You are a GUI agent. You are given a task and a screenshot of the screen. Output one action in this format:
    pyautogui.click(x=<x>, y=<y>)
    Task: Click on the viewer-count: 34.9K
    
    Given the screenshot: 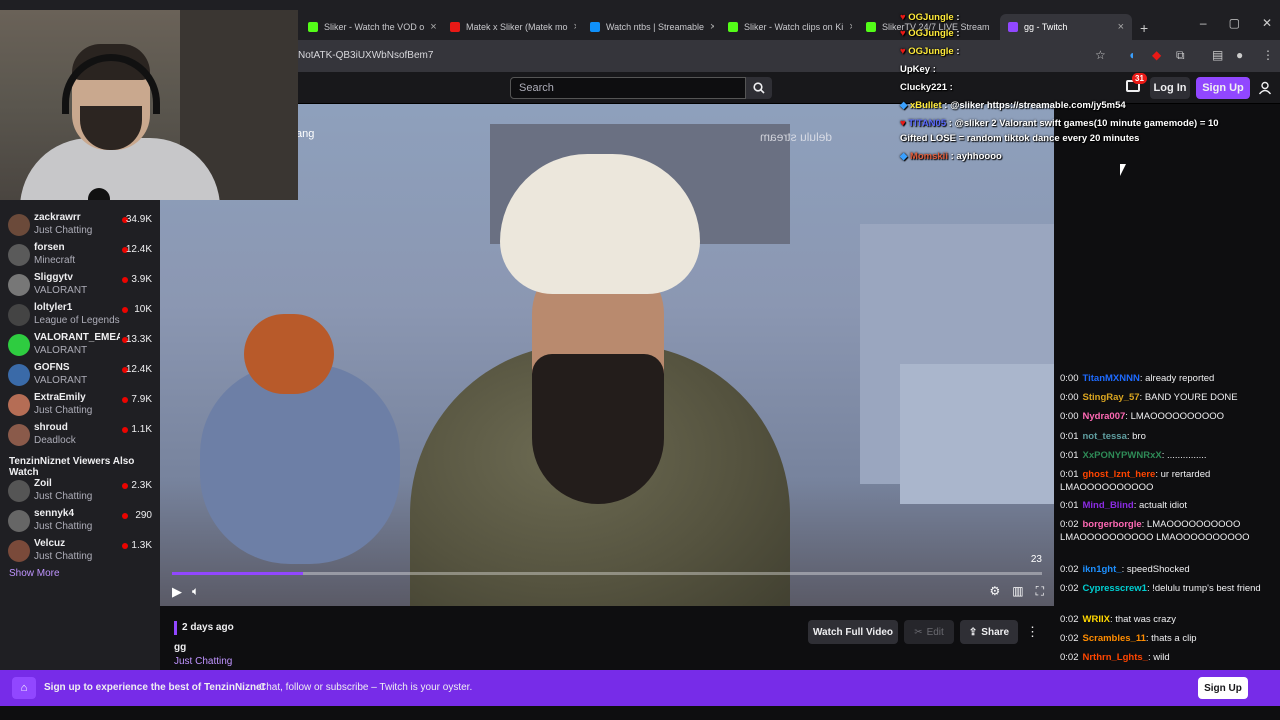 What is the action you would take?
    pyautogui.click(x=138, y=219)
    